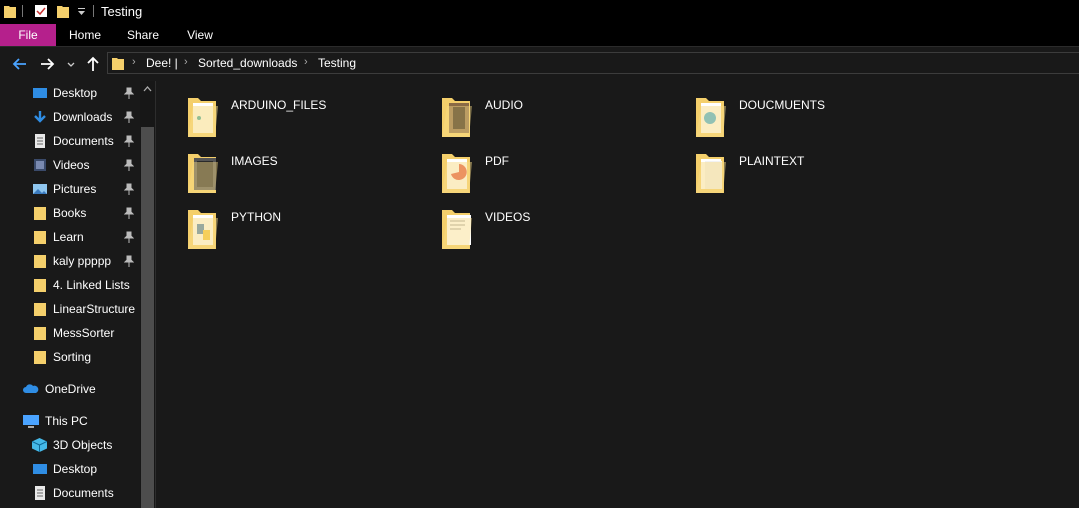 This screenshot has width=1079, height=508. I want to click on computer-icon, so click(31, 421).